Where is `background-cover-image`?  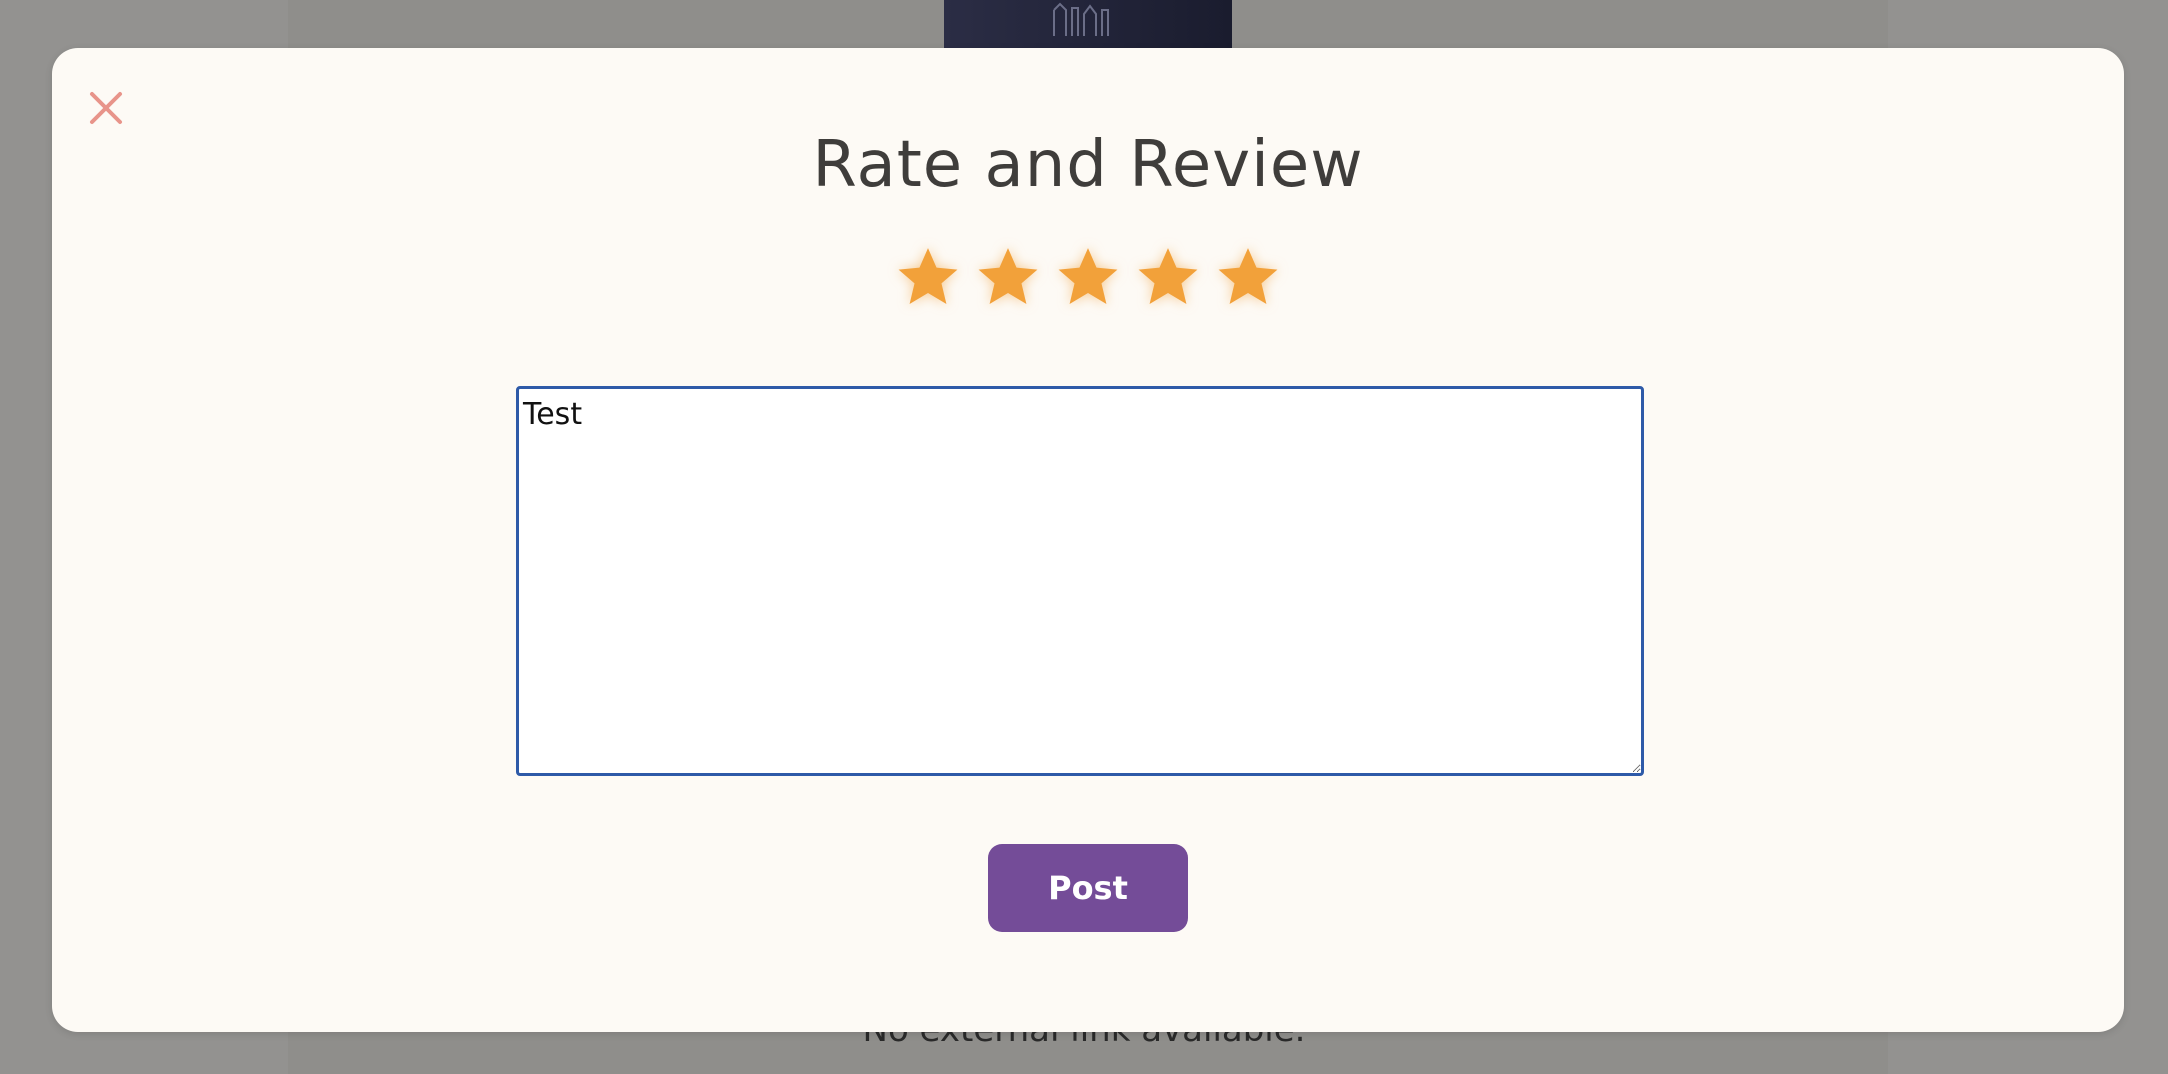 background-cover-image is located at coordinates (1088, 24).